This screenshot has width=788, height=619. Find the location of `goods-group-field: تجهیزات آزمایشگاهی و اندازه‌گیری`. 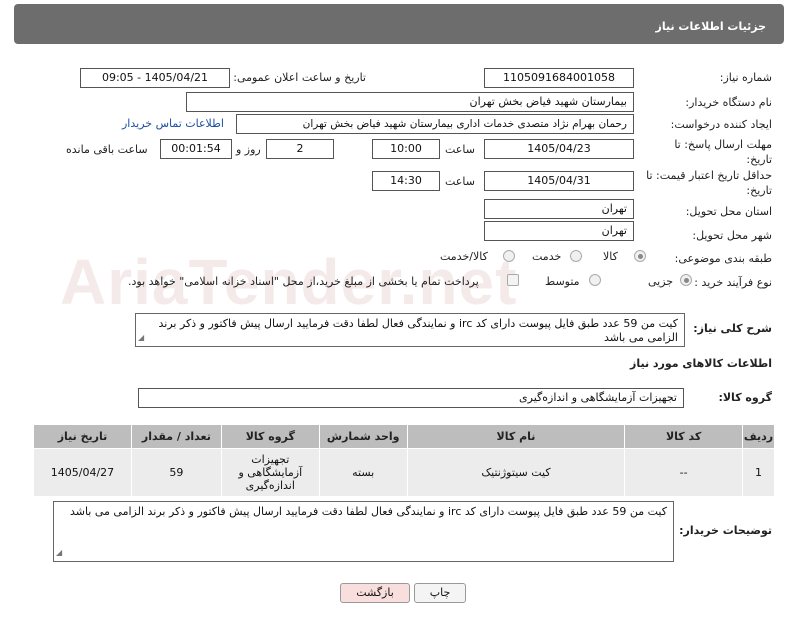

goods-group-field: تجهیزات آزمایشگاهی و اندازه‌گیری is located at coordinates (411, 398).